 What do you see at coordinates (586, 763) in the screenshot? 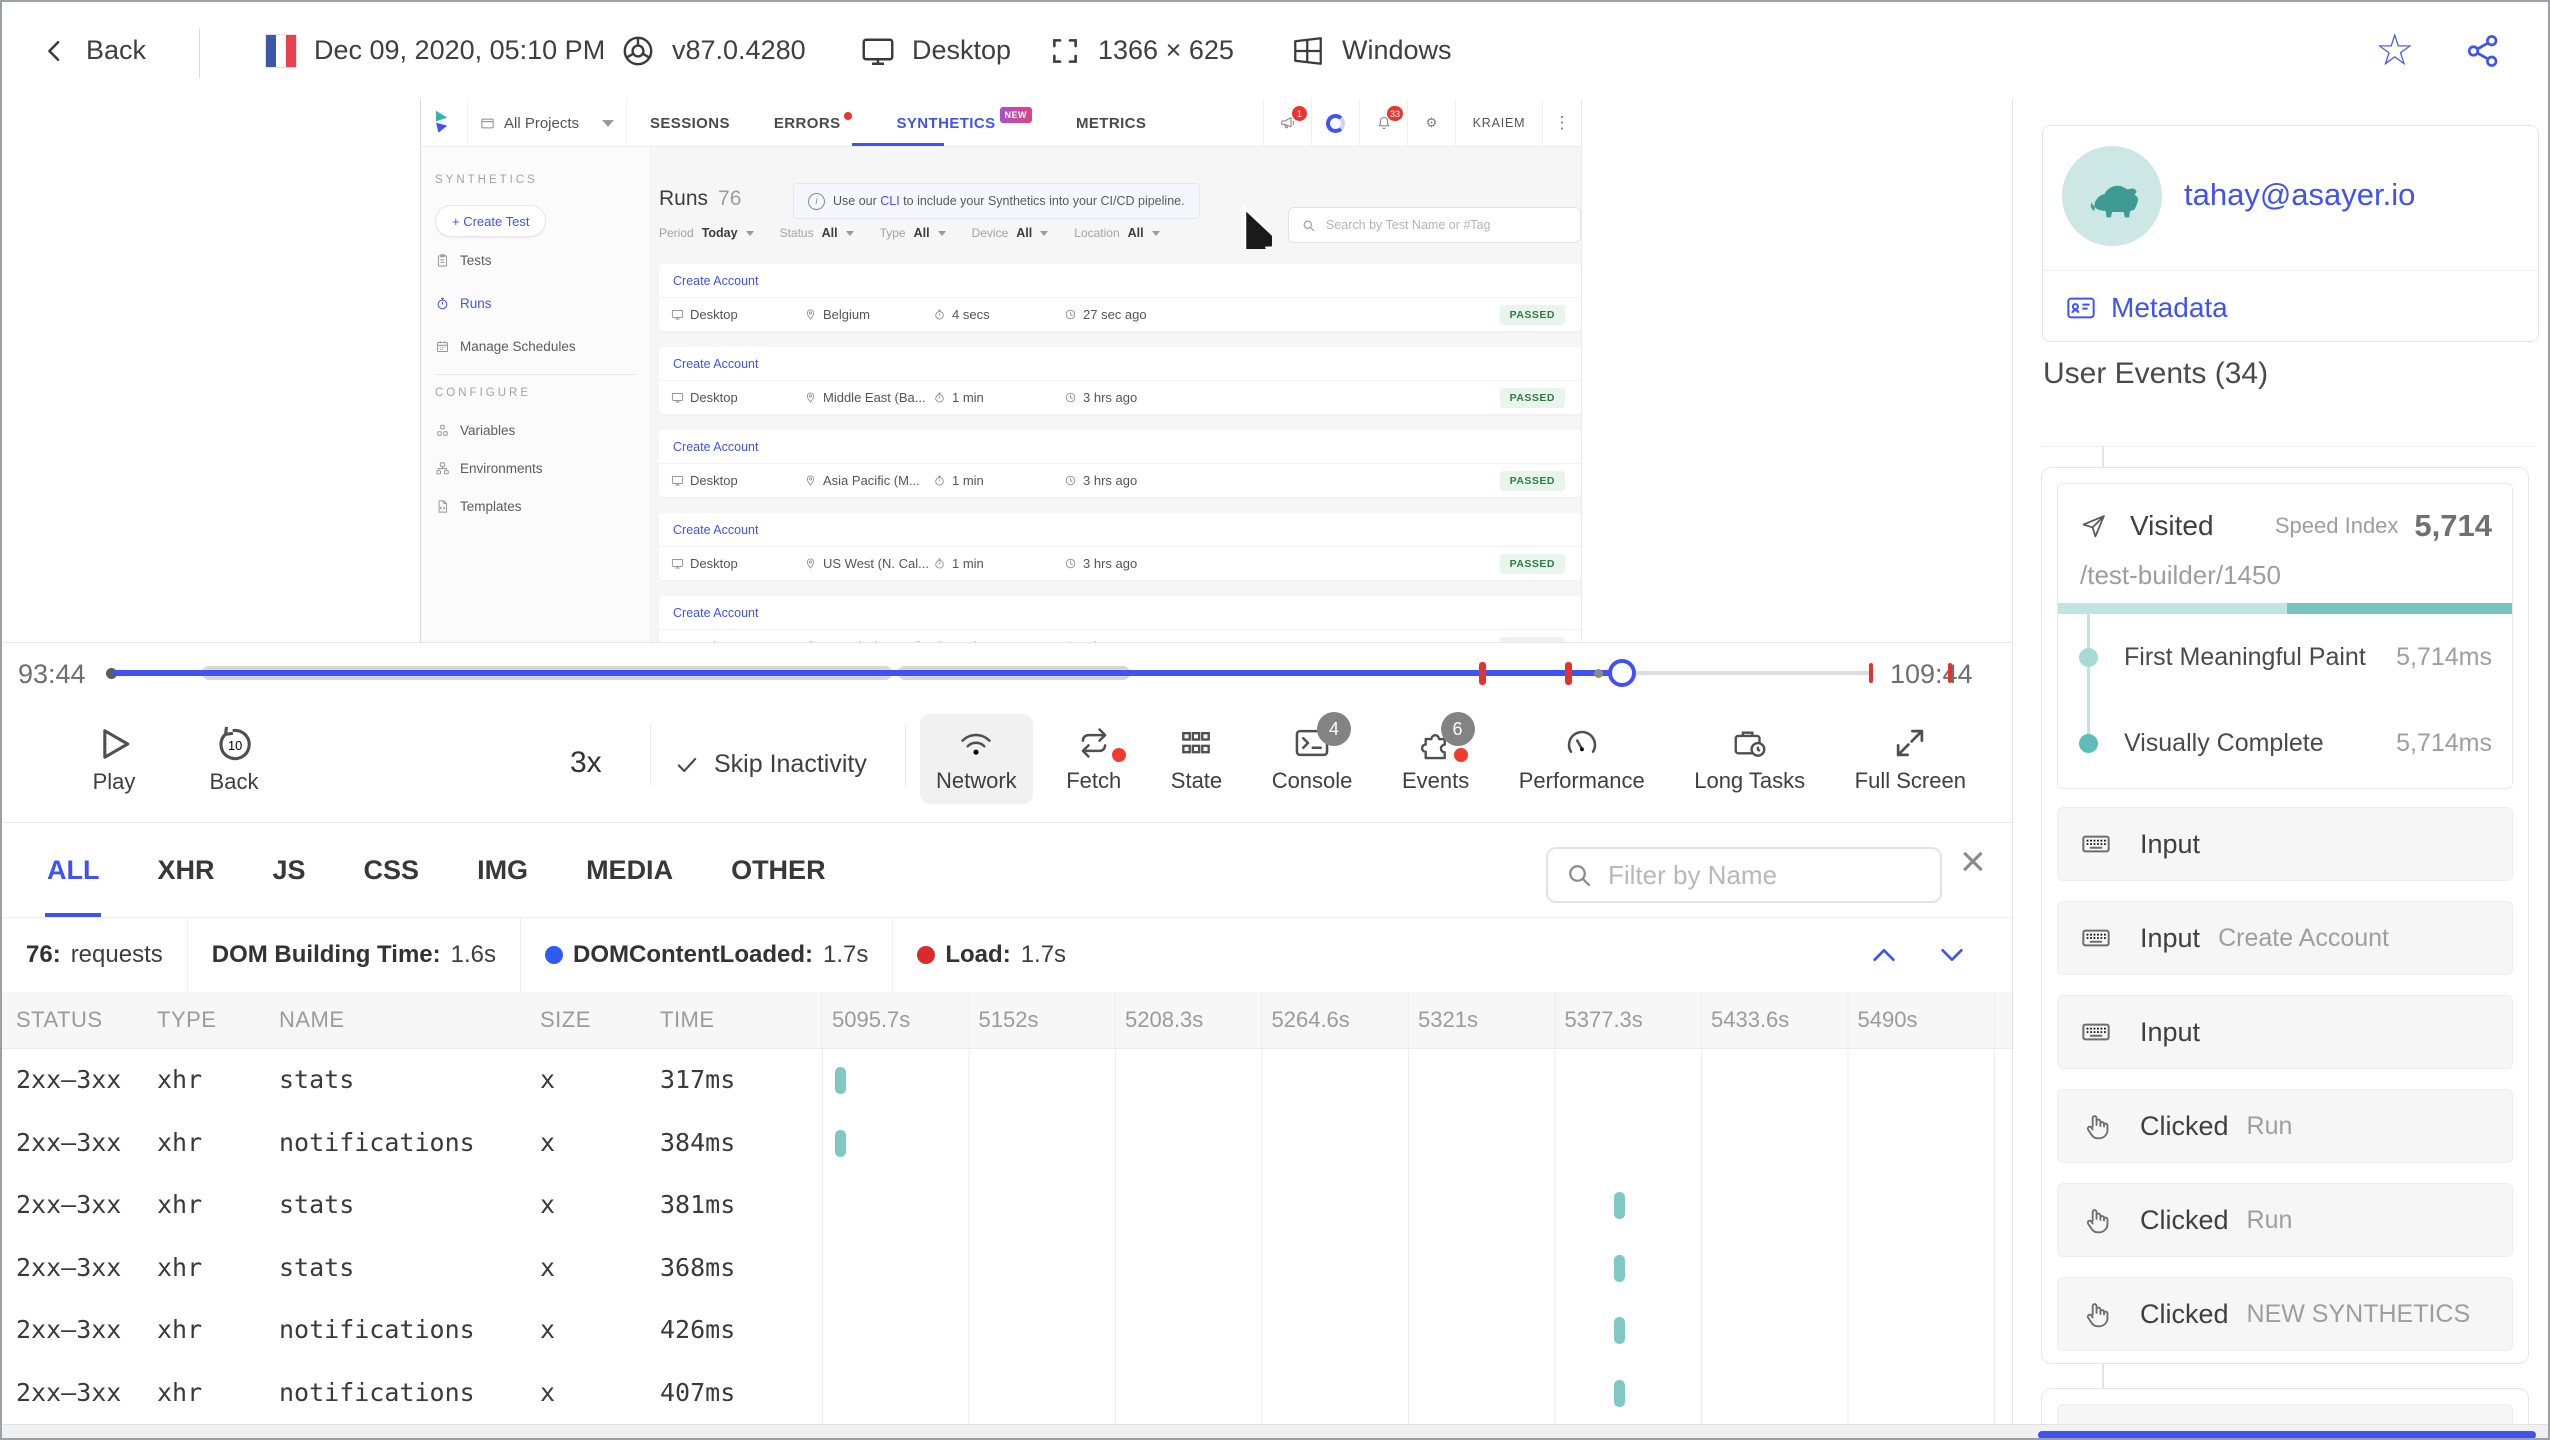
I see `playback-speed-button: 3x` at bounding box center [586, 763].